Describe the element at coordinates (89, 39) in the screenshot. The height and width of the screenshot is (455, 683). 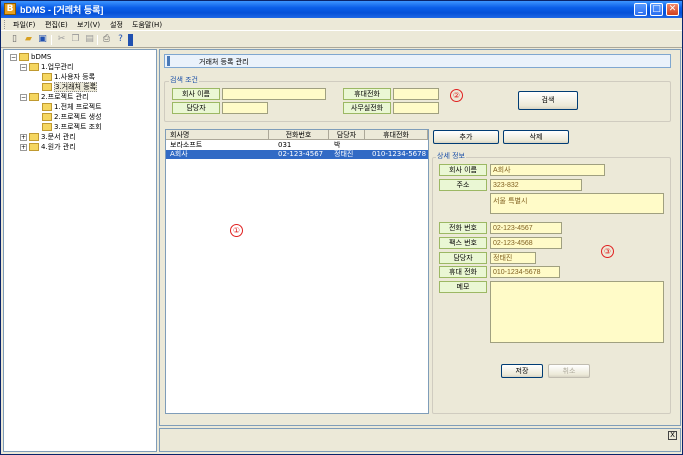
I see `paste-icon: ▤` at that location.